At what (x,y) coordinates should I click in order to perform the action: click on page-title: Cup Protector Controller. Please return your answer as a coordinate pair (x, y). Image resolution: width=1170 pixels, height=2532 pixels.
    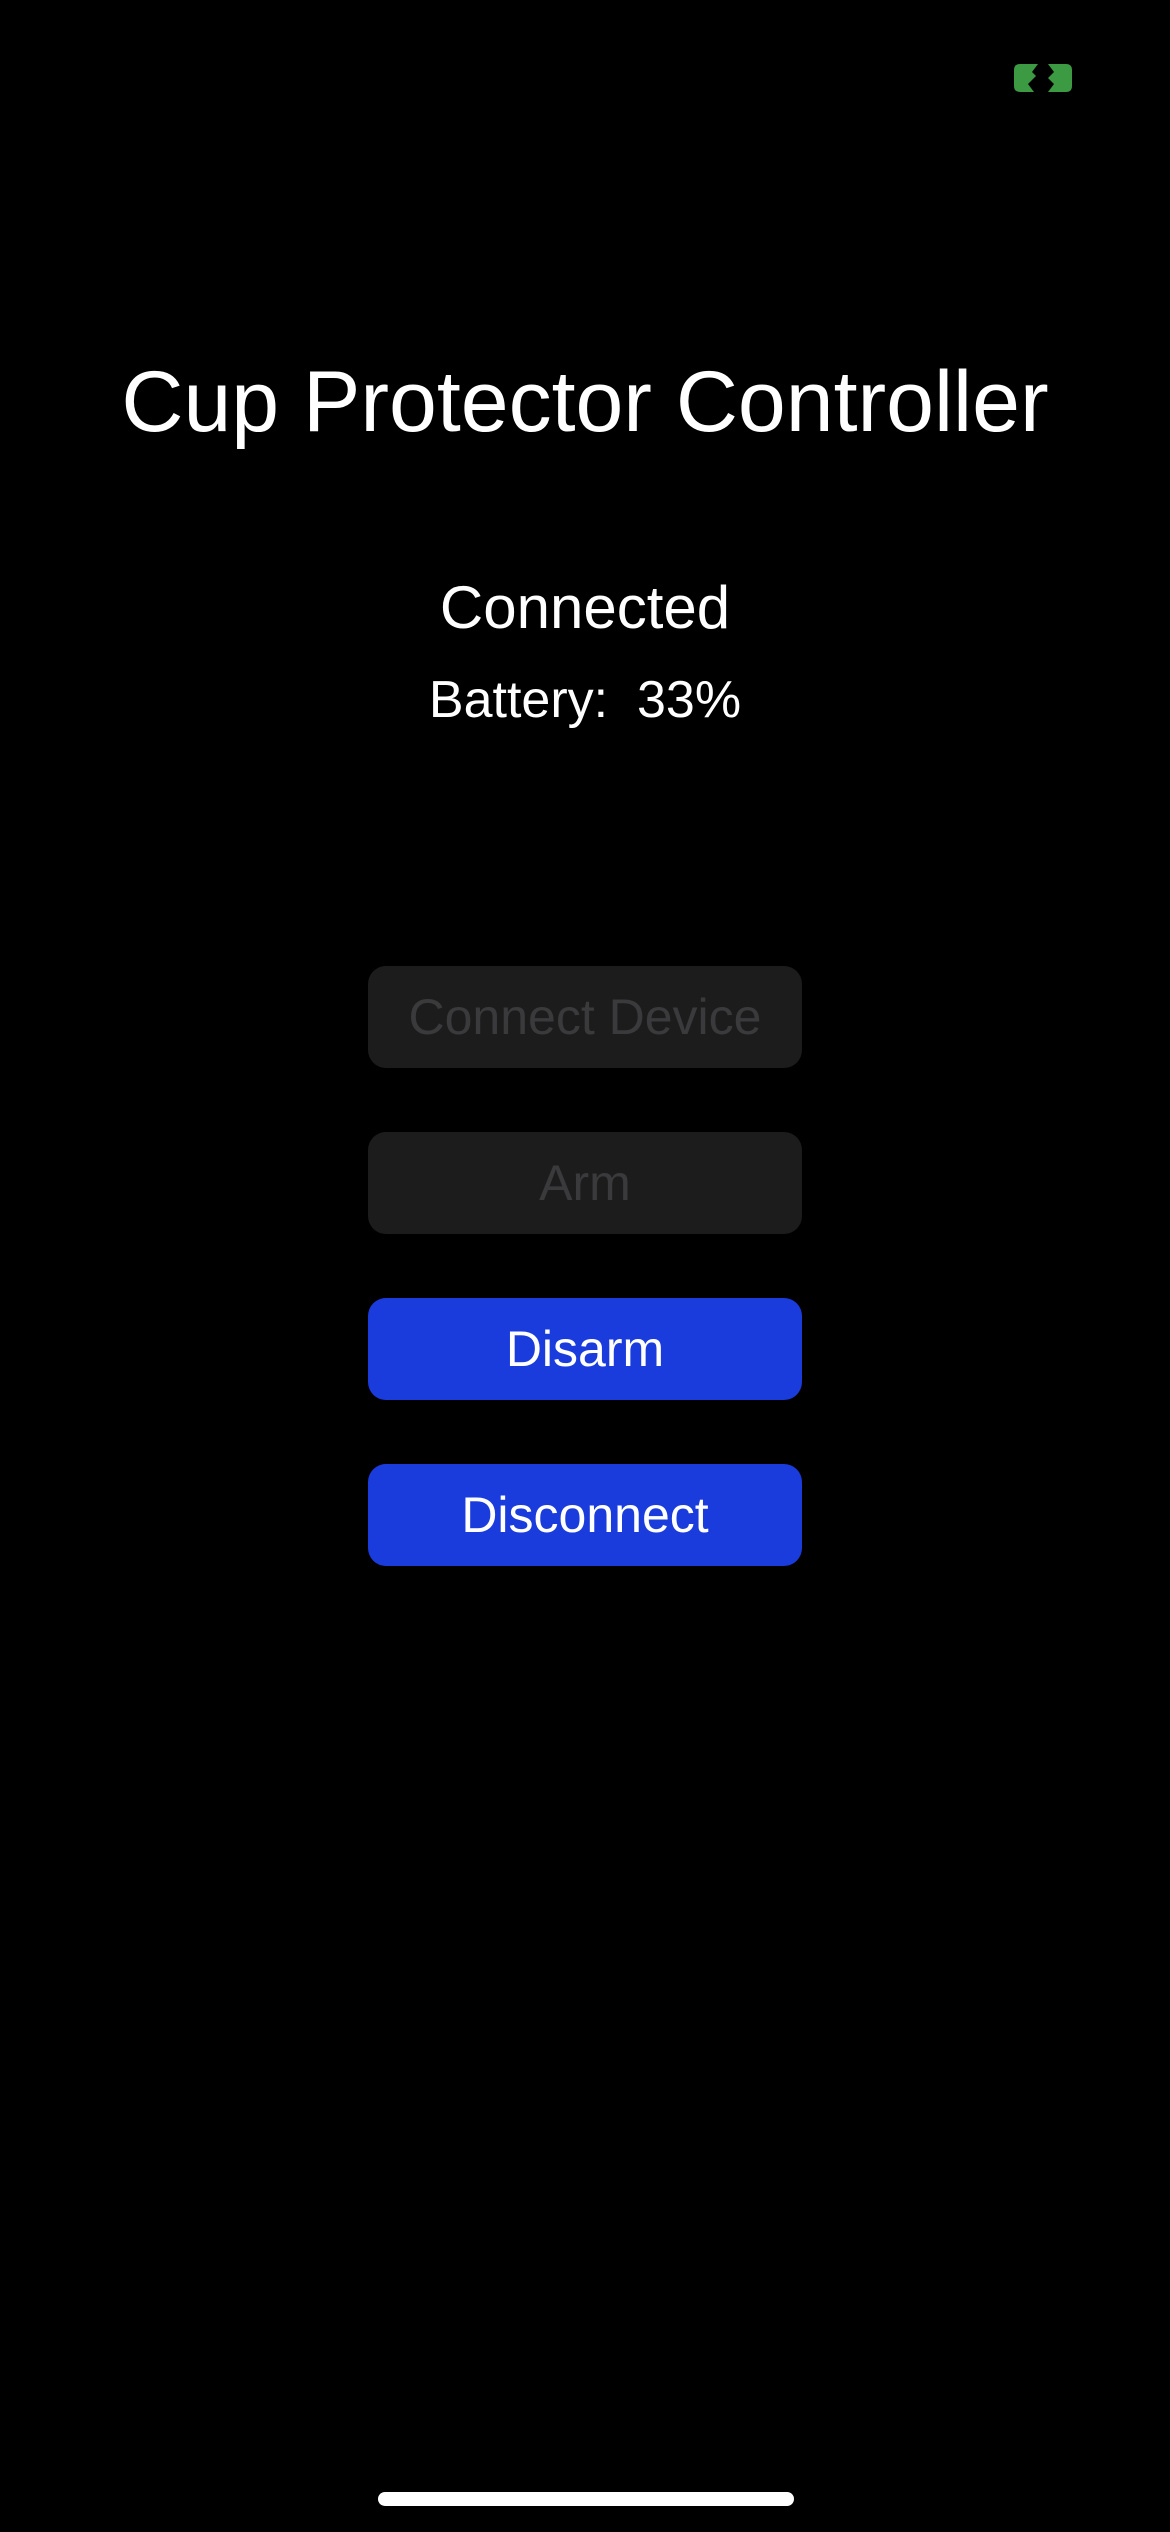
    Looking at the image, I should click on (585, 402).